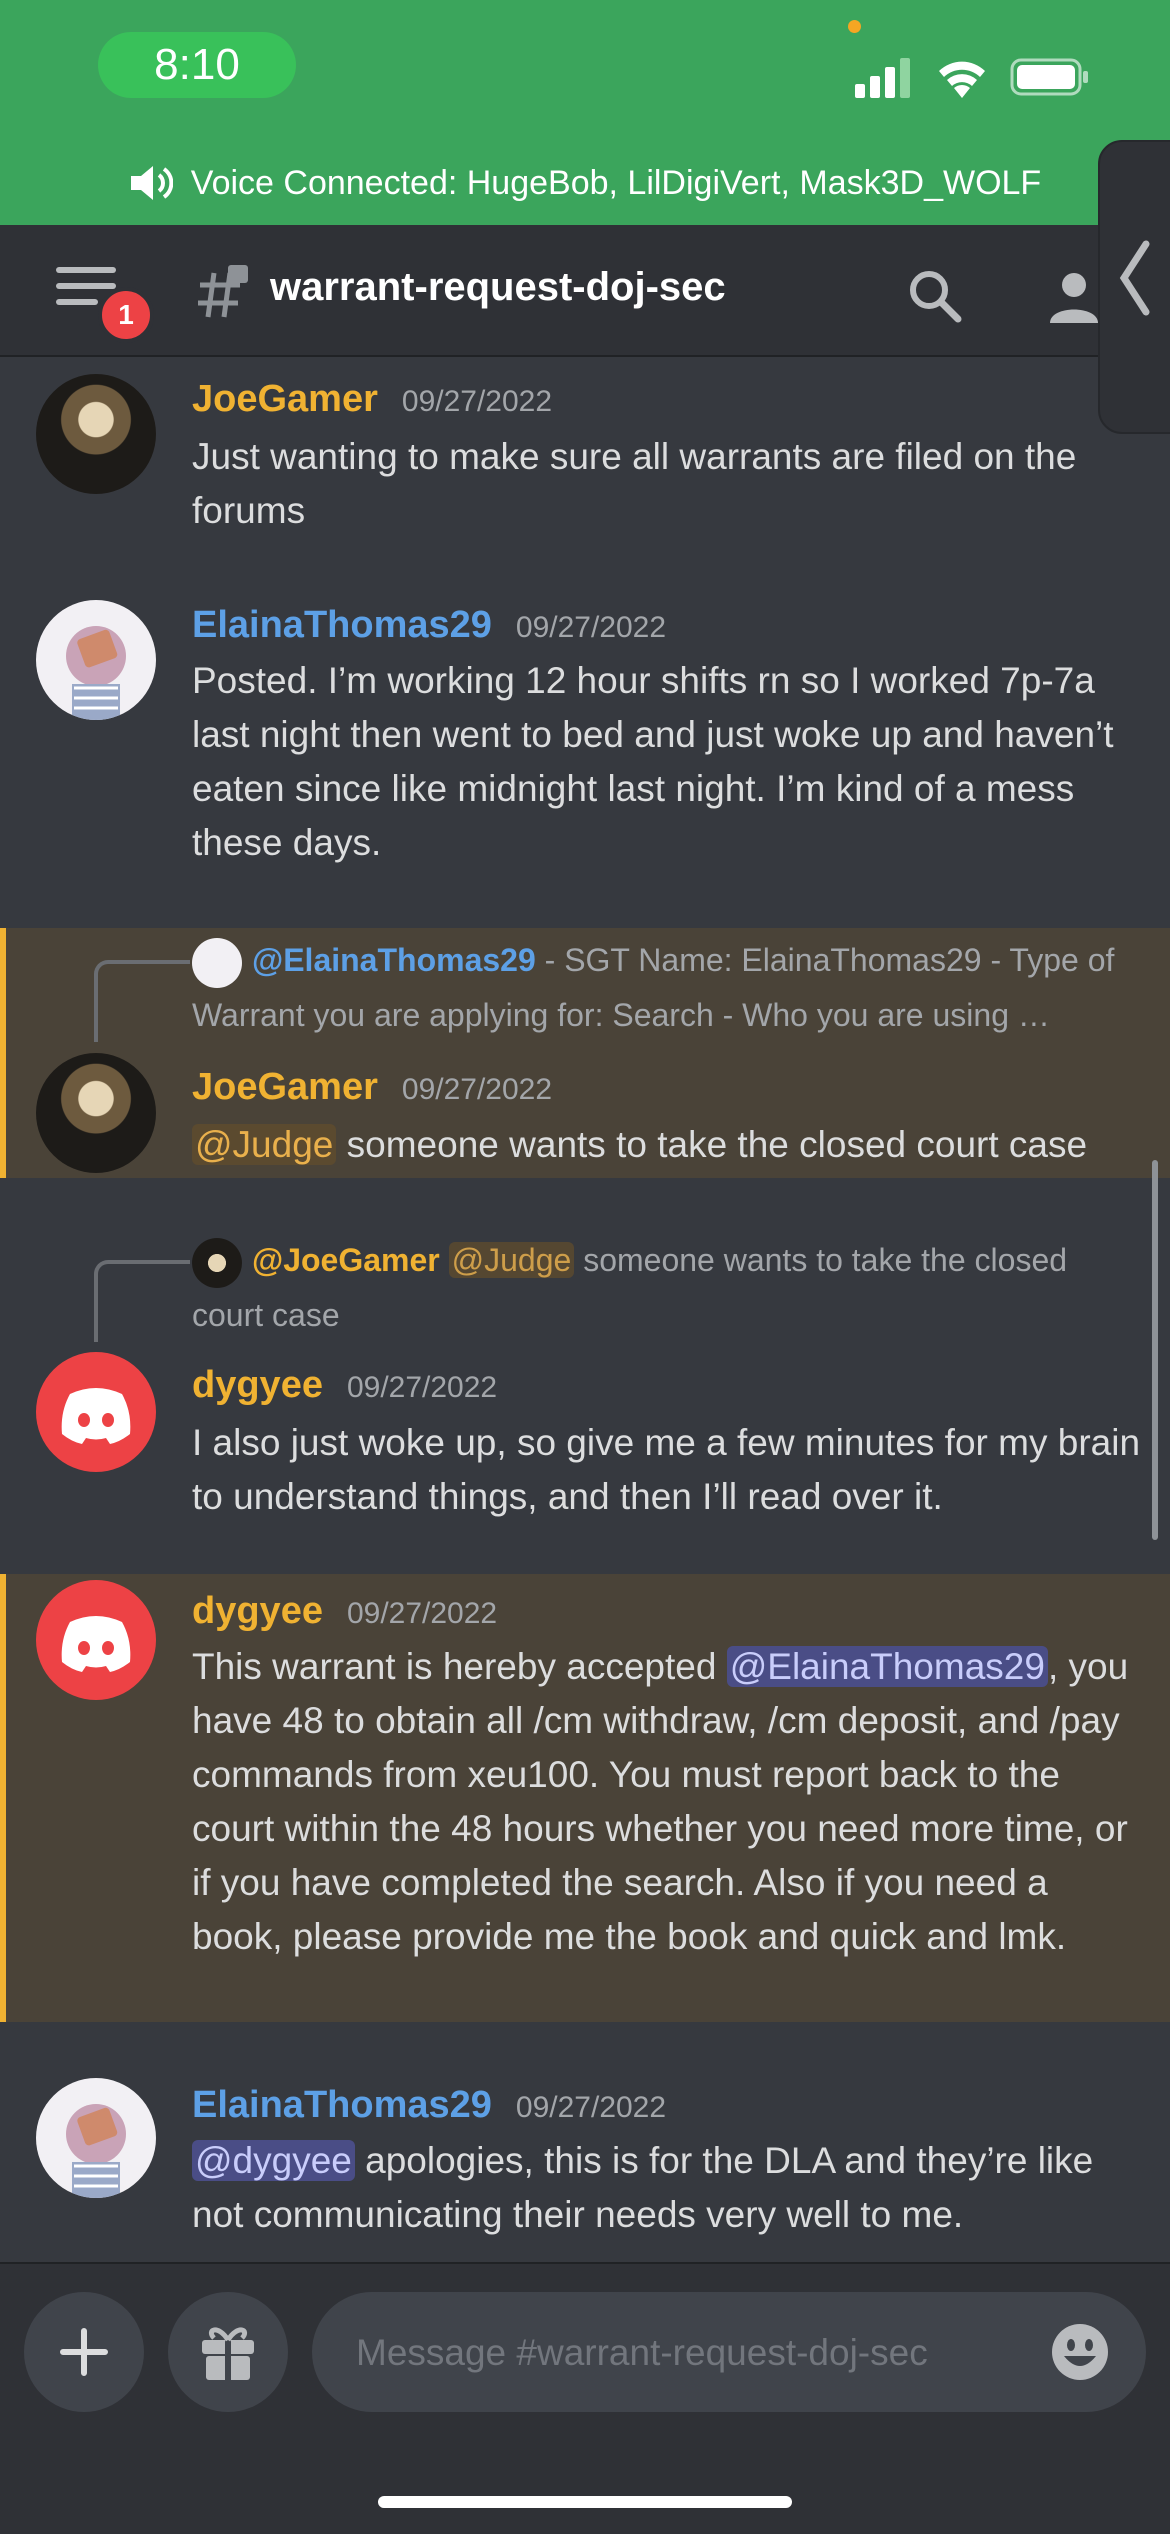 The width and height of the screenshot is (1170, 2534). What do you see at coordinates (346, 1260) in the screenshot?
I see `reply-author: @JoeGamer` at bounding box center [346, 1260].